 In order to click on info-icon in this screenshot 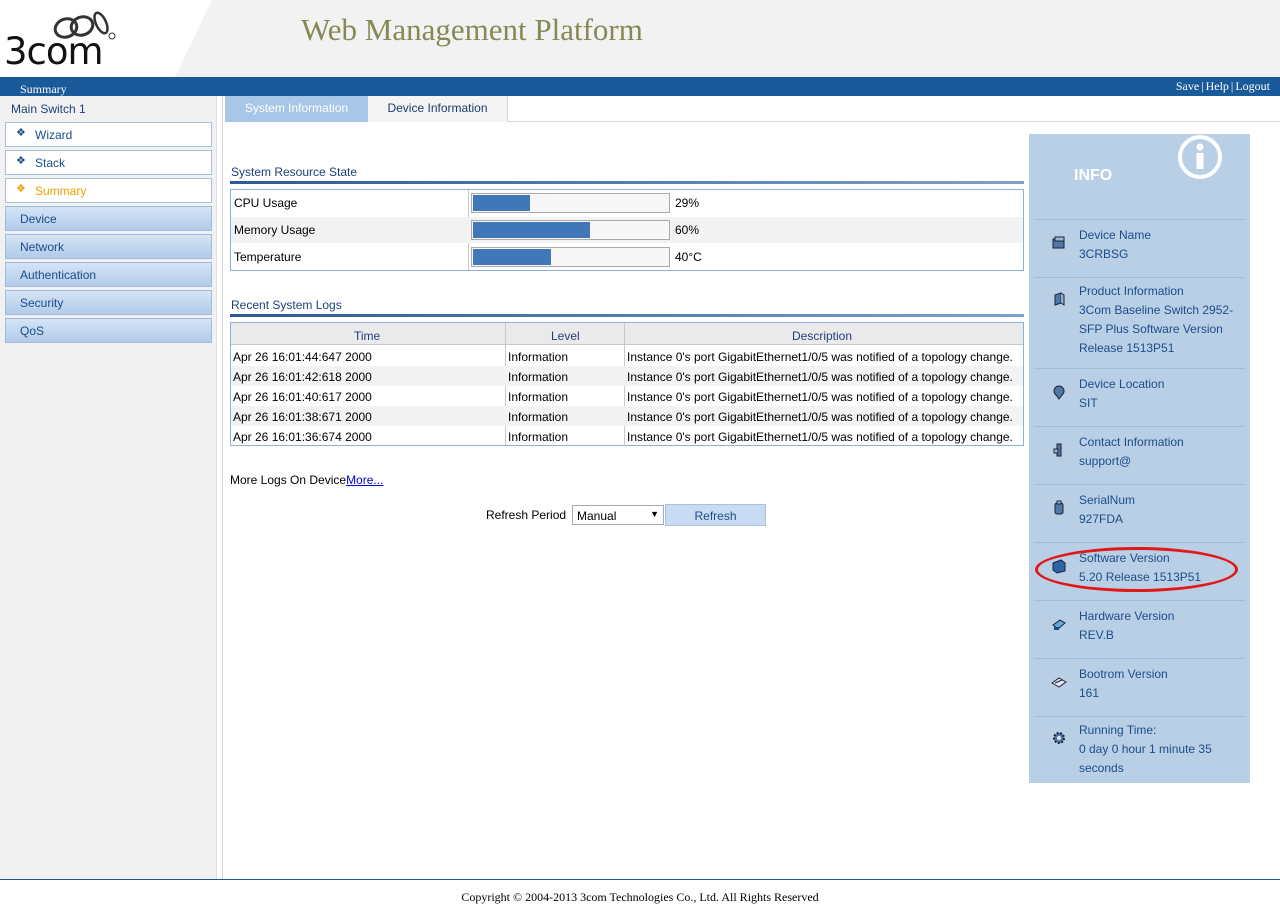, I will do `click(1200, 157)`.